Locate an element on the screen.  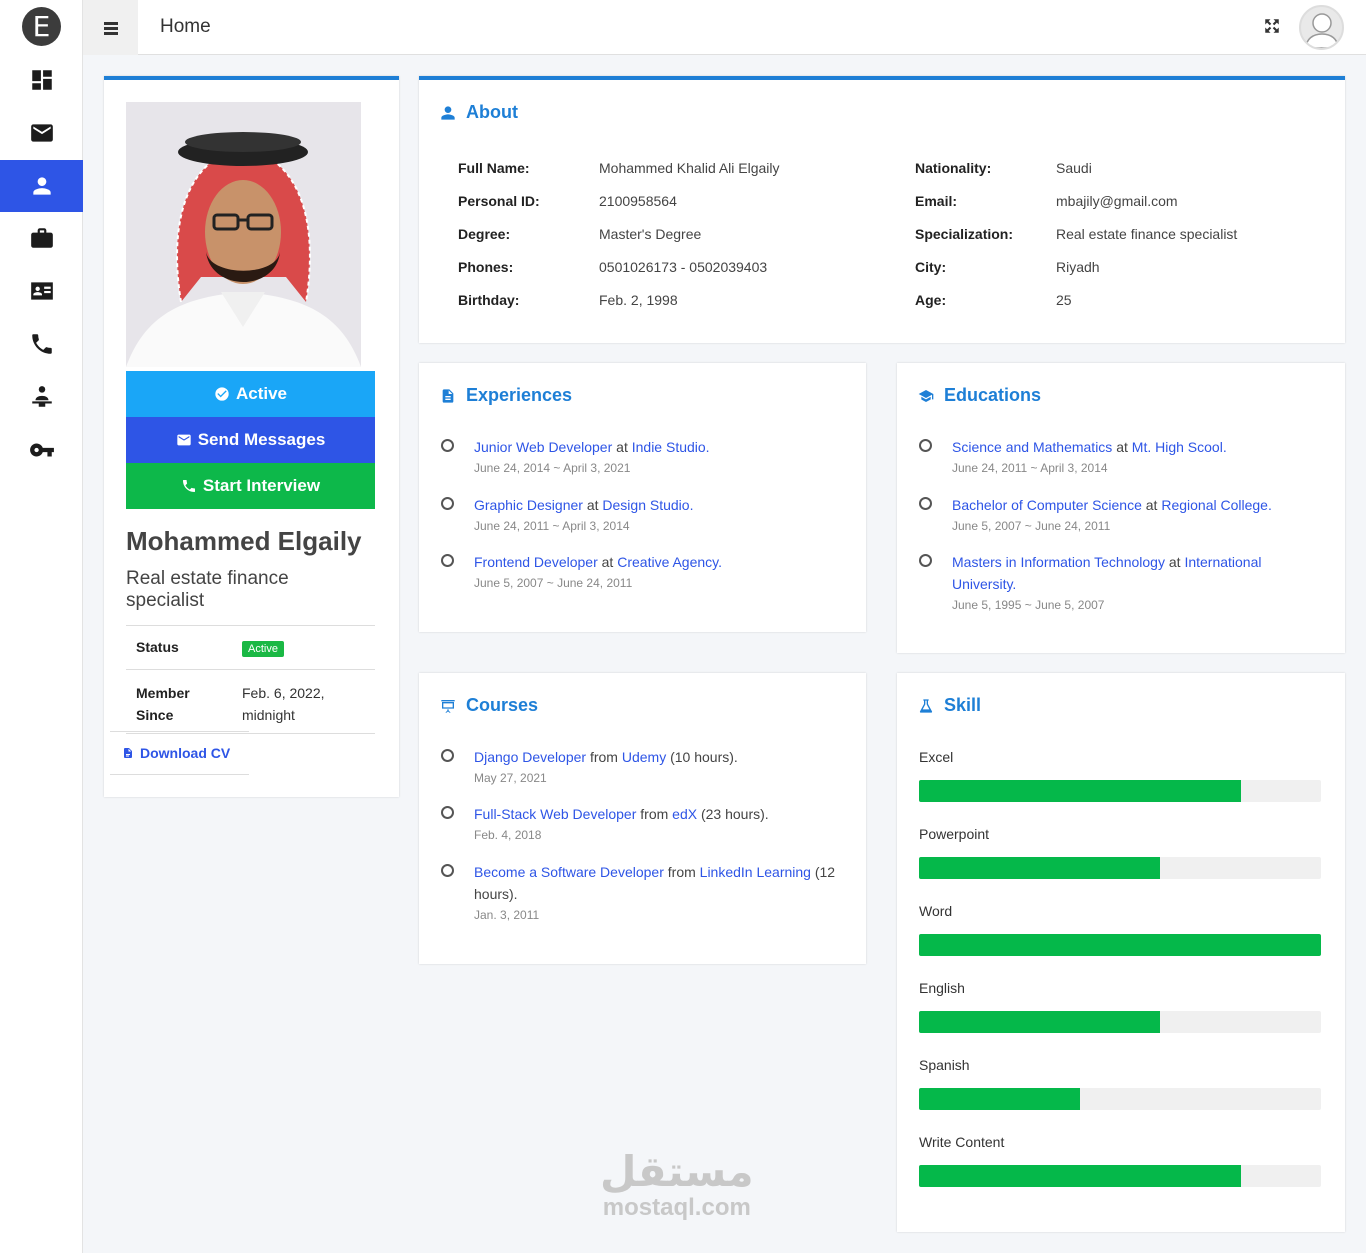
sidebar-item-contacts is located at coordinates (41, 291).